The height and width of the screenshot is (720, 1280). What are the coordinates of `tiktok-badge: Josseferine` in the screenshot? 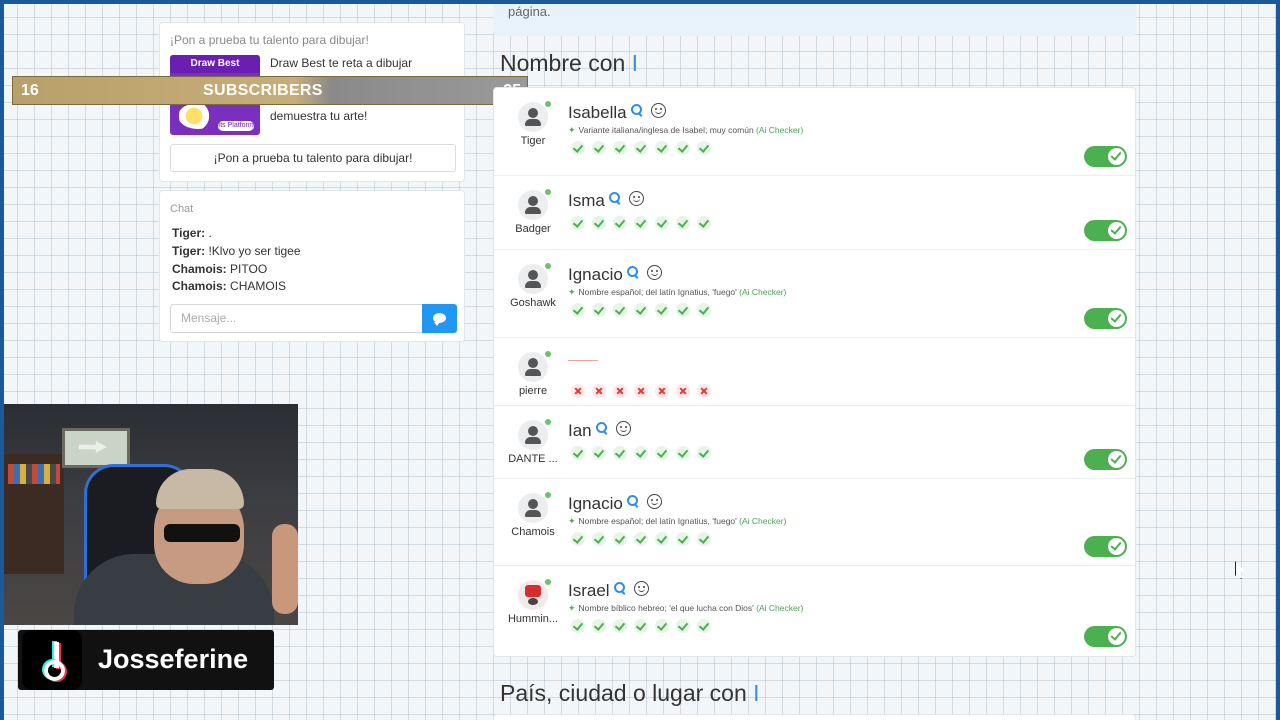 It's located at (146, 660).